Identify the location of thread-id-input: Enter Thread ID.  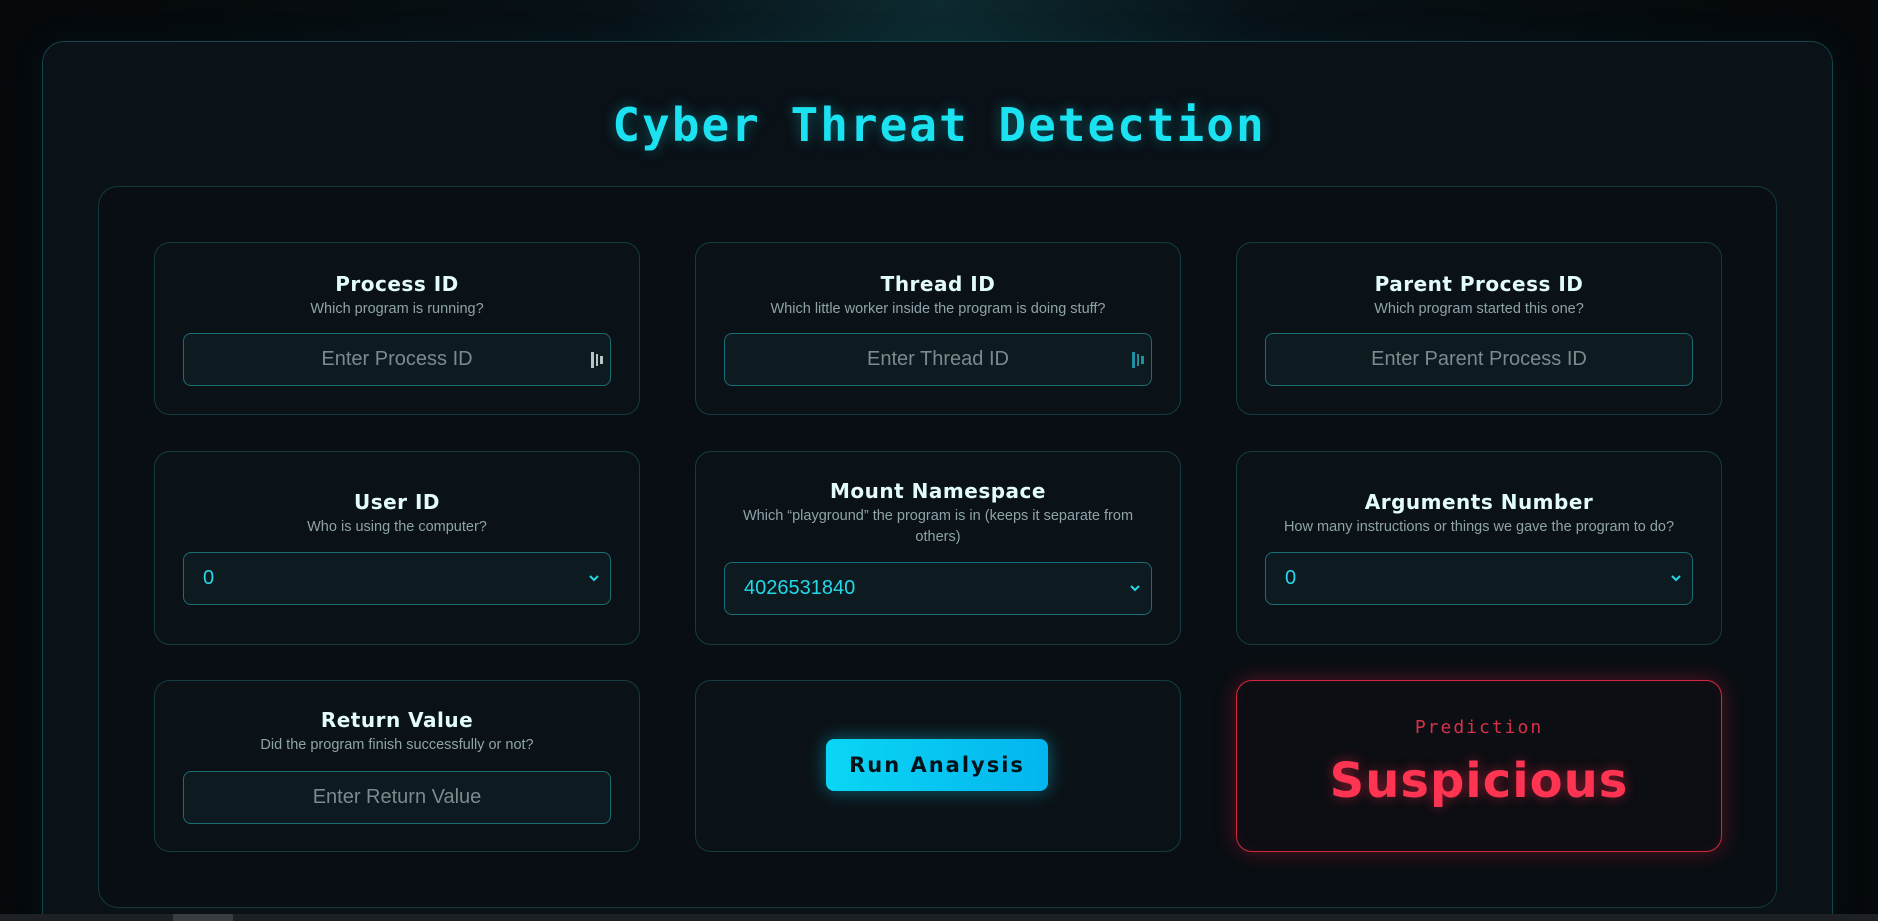
(938, 359).